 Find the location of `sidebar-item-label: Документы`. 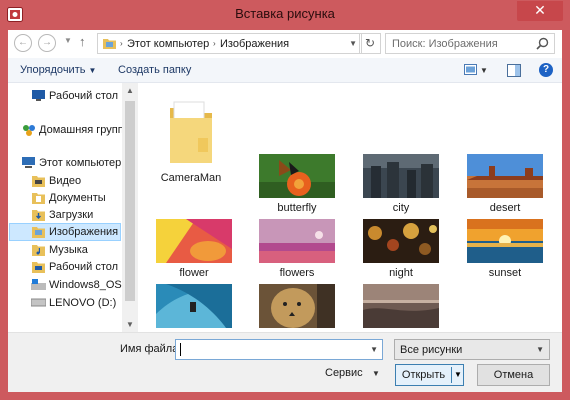

sidebar-item-label: Документы is located at coordinates (77, 198).